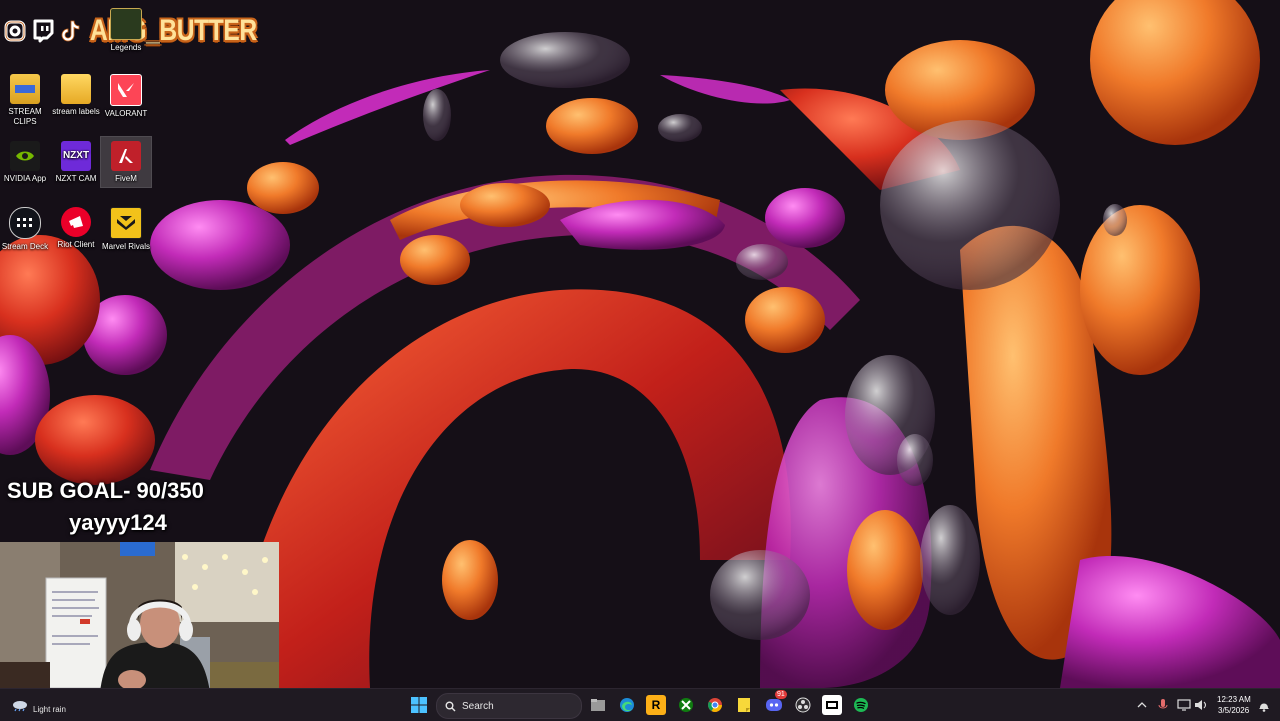 The height and width of the screenshot is (721, 1280). What do you see at coordinates (126, 223) in the screenshot?
I see `marvel-rivals-icon` at bounding box center [126, 223].